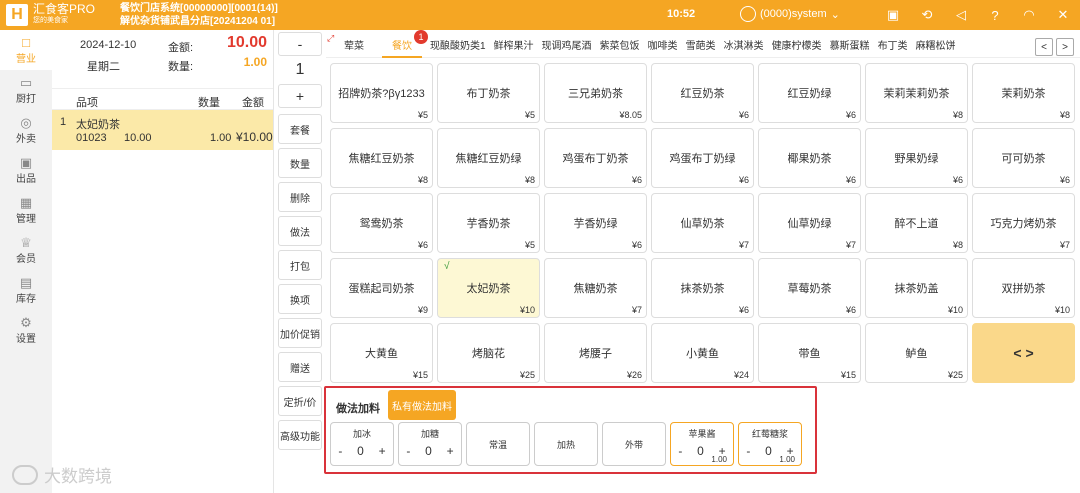 The image size is (1080, 493). Describe the element at coordinates (793, 14) in the screenshot. I see `user-name: (0000)system` at that location.